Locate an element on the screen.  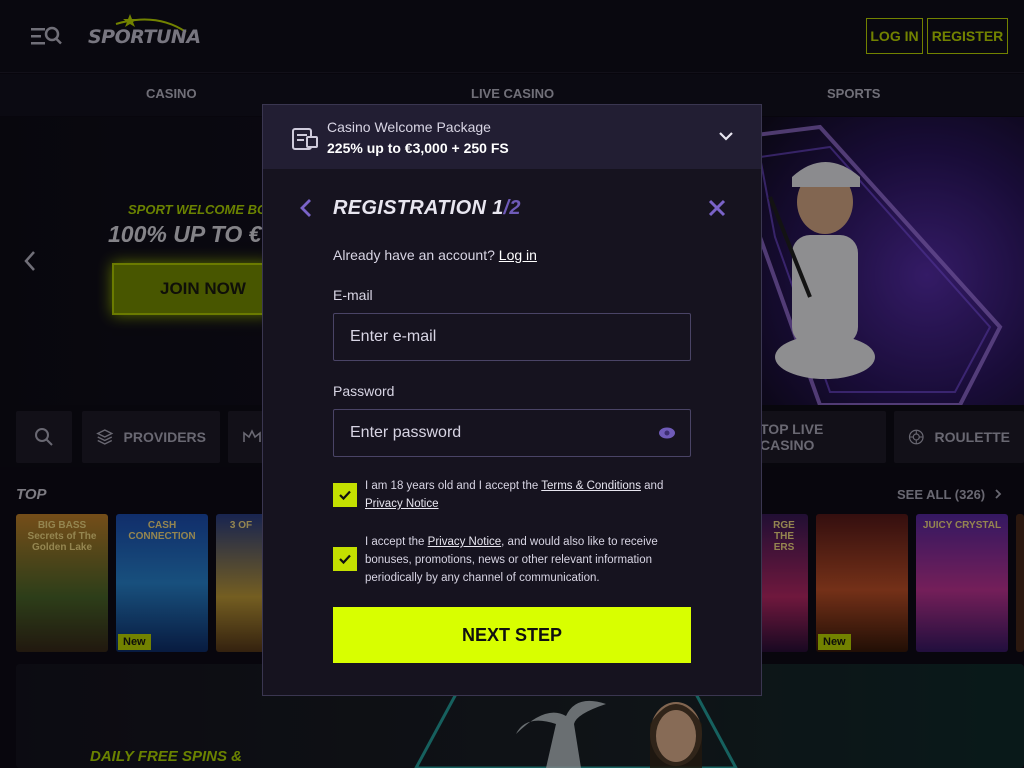
next-step-button: NEXT STEP is located at coordinates (512, 635).